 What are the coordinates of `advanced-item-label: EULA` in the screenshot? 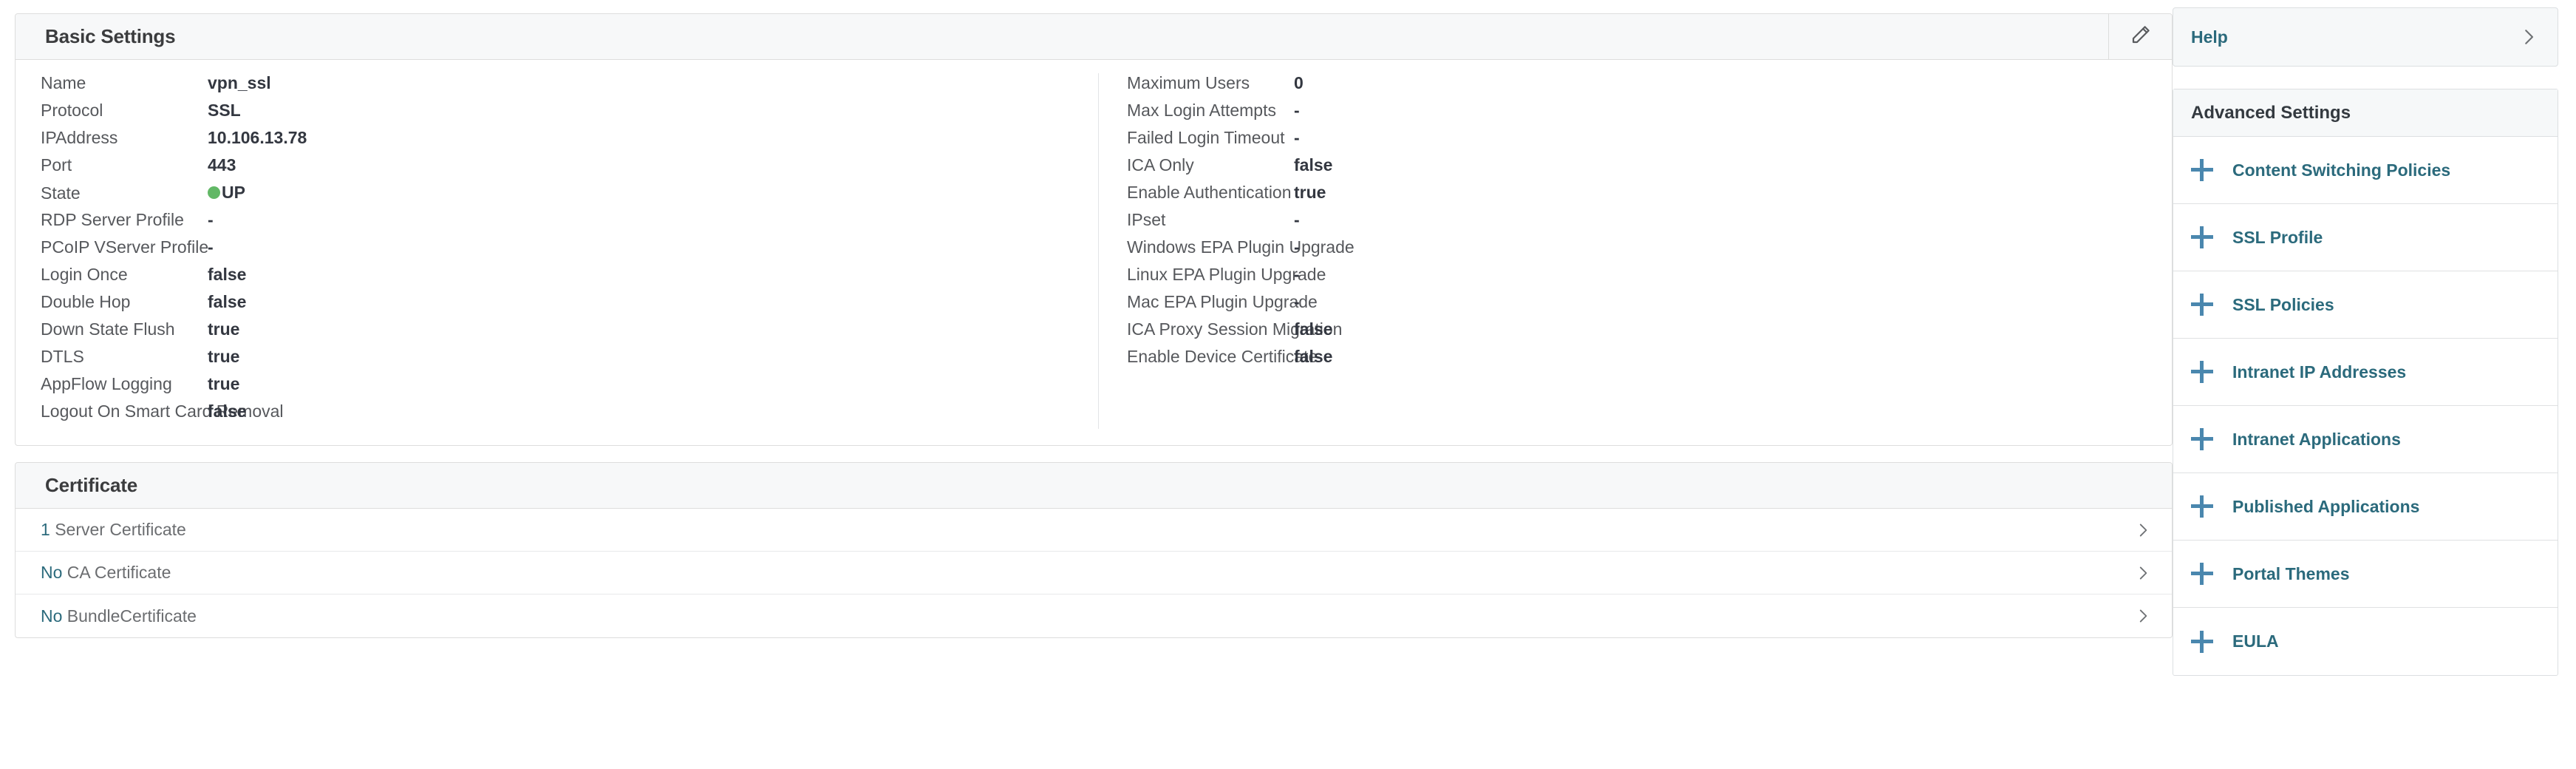 It's located at (2255, 641).